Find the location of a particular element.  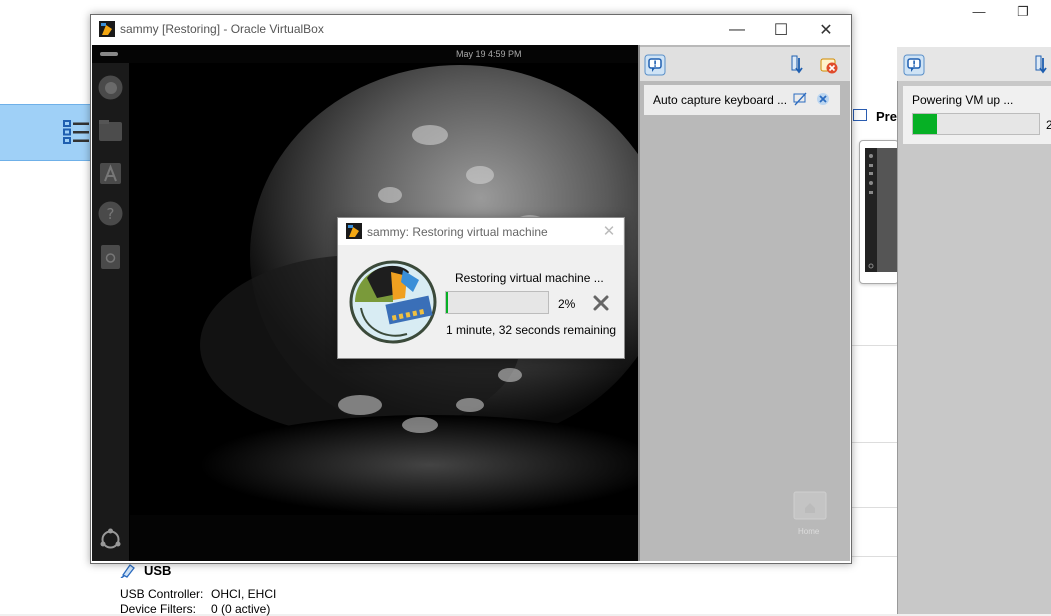

firefox-icon is located at coordinates (110, 87).